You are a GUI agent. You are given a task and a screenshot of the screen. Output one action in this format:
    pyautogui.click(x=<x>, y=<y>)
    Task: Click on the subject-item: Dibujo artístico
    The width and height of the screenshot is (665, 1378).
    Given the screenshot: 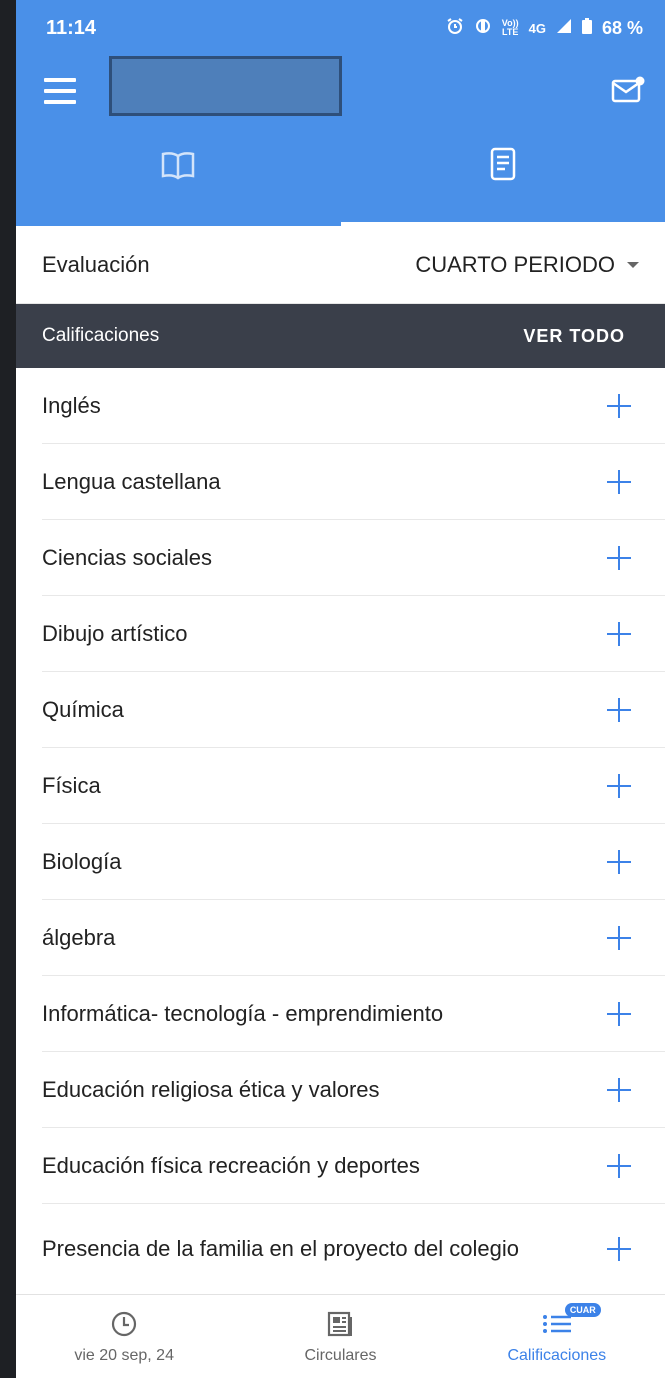 What is the action you would take?
    pyautogui.click(x=353, y=634)
    